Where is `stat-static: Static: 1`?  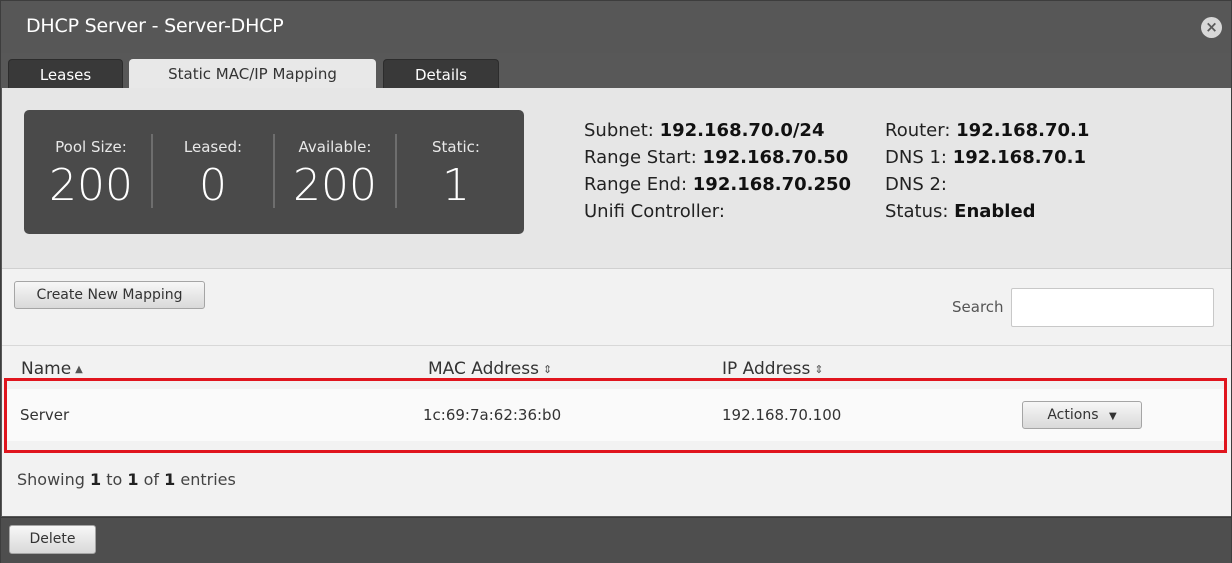 stat-static: Static: 1 is located at coordinates (456, 172).